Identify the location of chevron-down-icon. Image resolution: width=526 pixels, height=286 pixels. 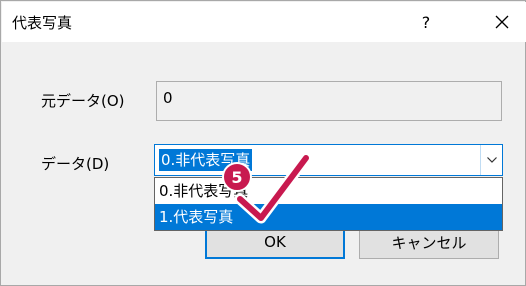
(491, 160).